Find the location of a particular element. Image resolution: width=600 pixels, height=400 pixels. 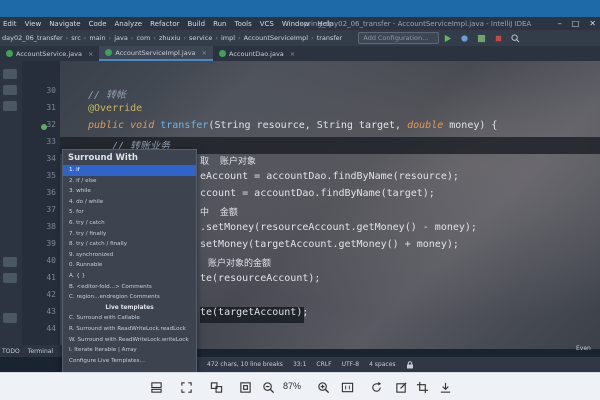

tab-account-dao: AccountDao.java × is located at coordinates (257, 53).